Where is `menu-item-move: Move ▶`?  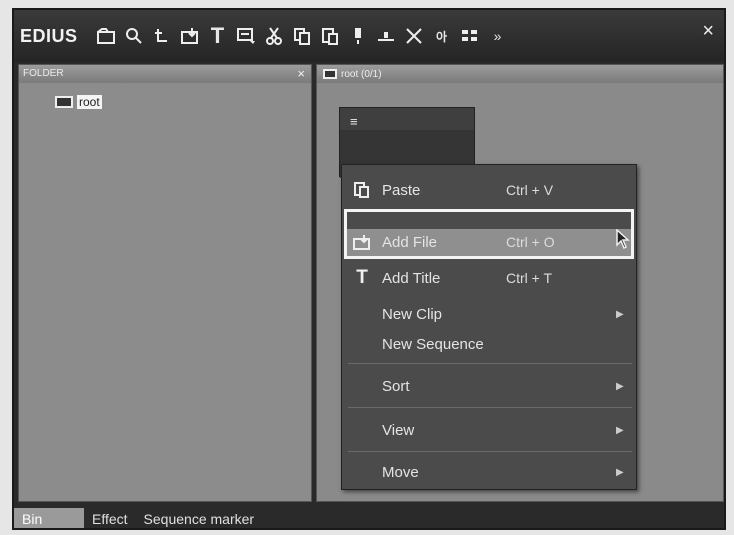
menu-item-move: Move ▶ is located at coordinates (489, 472).